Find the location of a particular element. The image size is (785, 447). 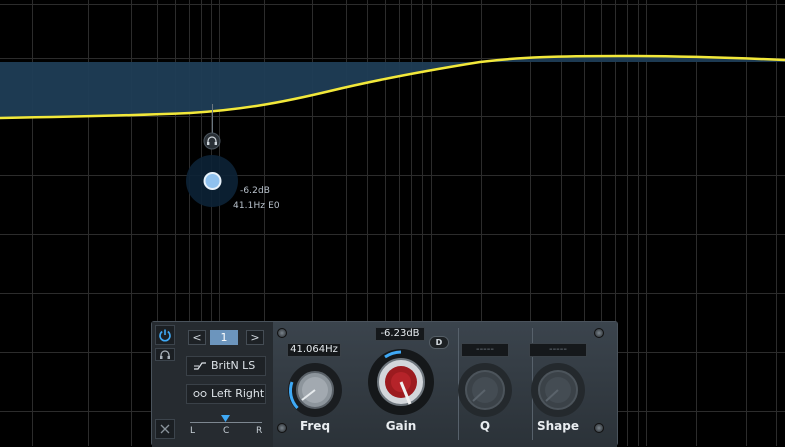

pan-left-label: L is located at coordinates (193, 431).